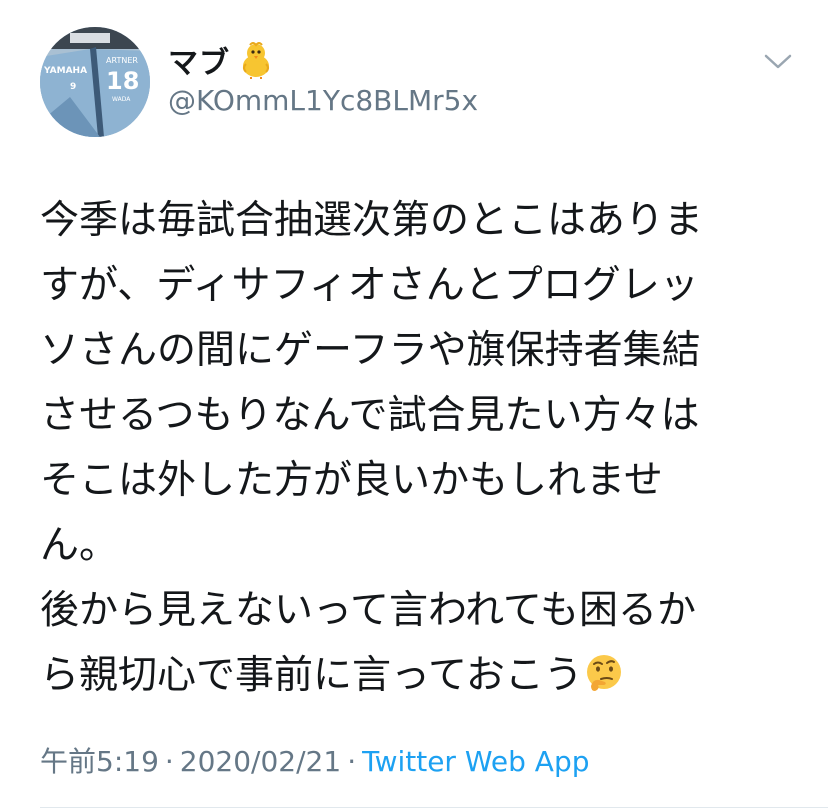  What do you see at coordinates (323, 100) in the screenshot?
I see `user-handle: @KOmmL1Yc8BLMr5x` at bounding box center [323, 100].